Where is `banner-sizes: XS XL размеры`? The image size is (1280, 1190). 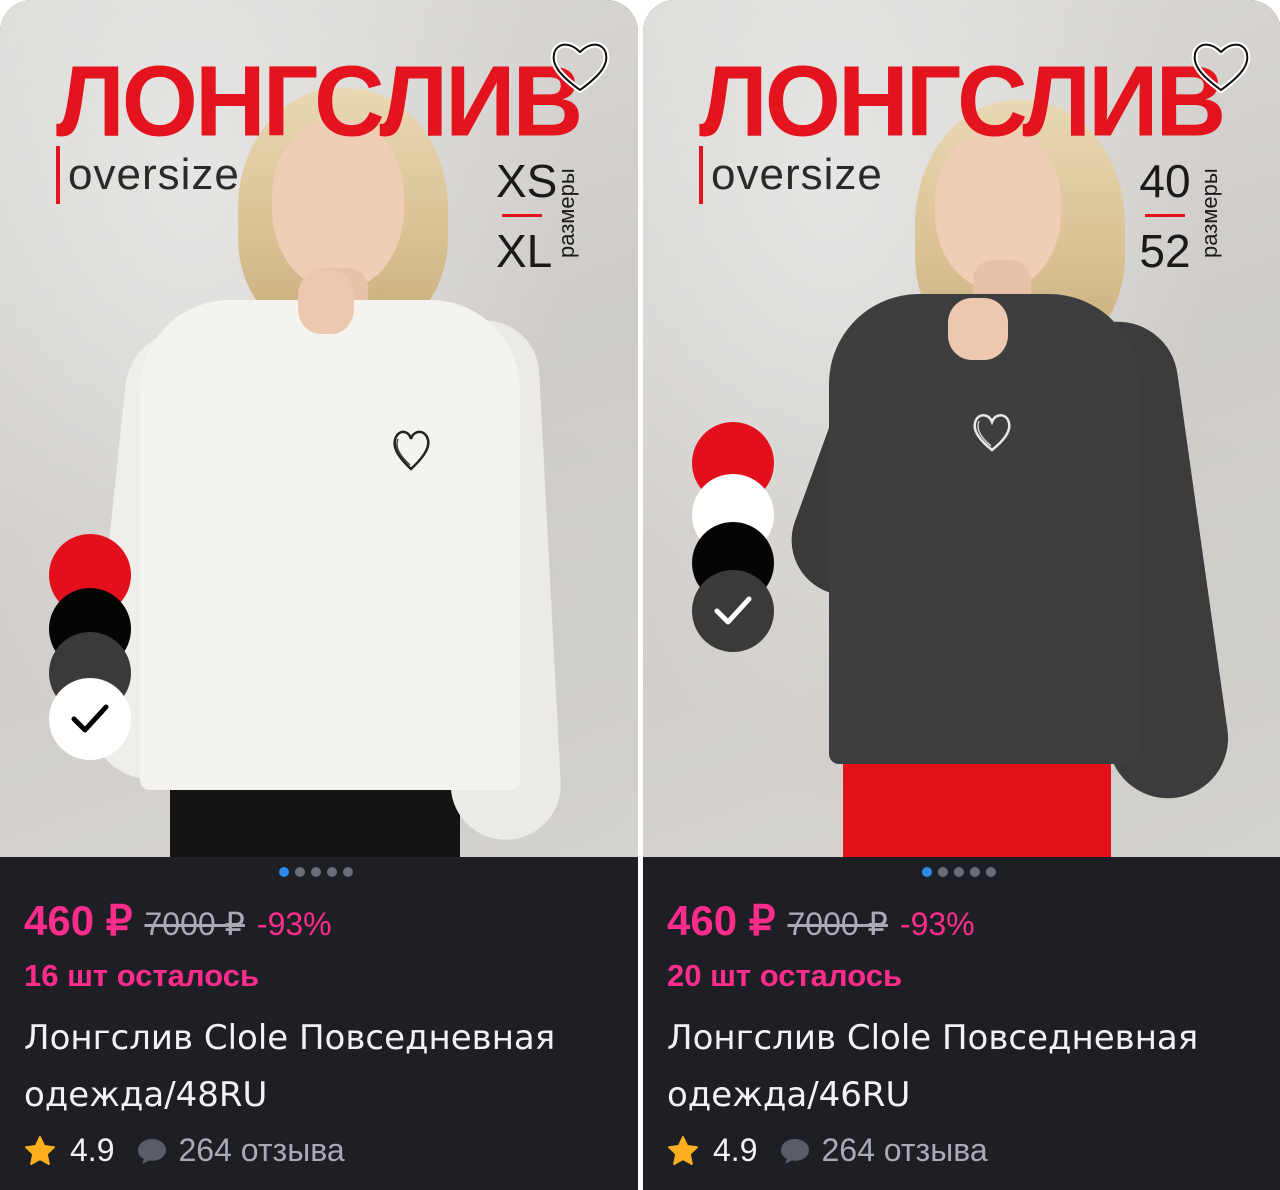
banner-sizes: XS XL размеры is located at coordinates (541, 215).